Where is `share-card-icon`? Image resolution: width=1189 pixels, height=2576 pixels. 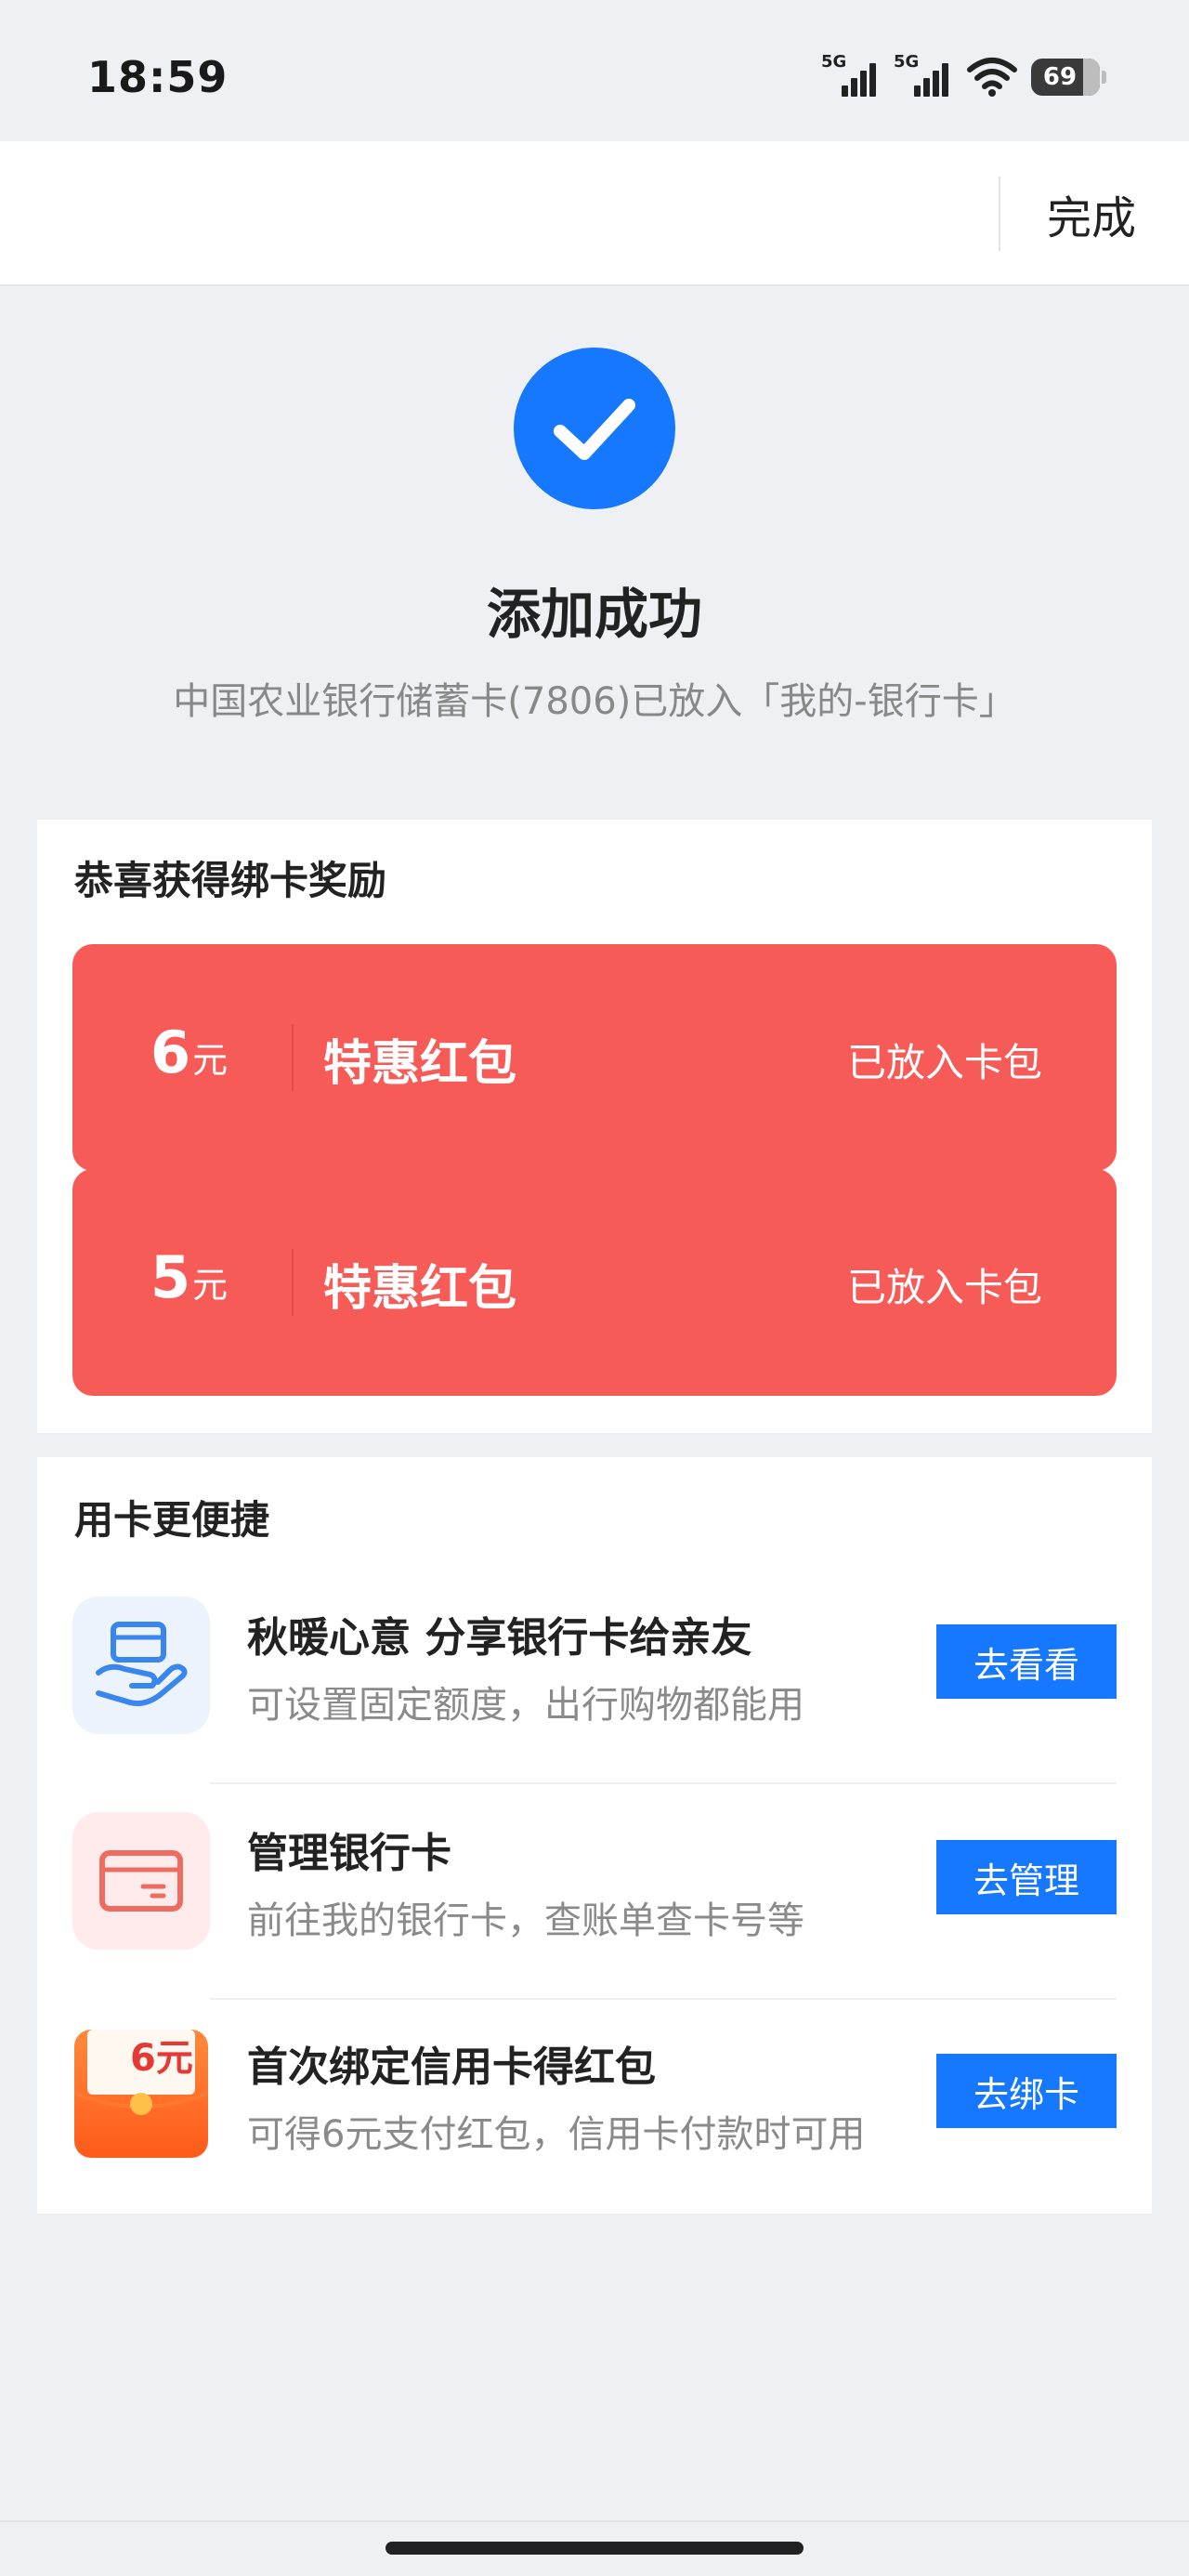
share-card-icon is located at coordinates (141, 1665).